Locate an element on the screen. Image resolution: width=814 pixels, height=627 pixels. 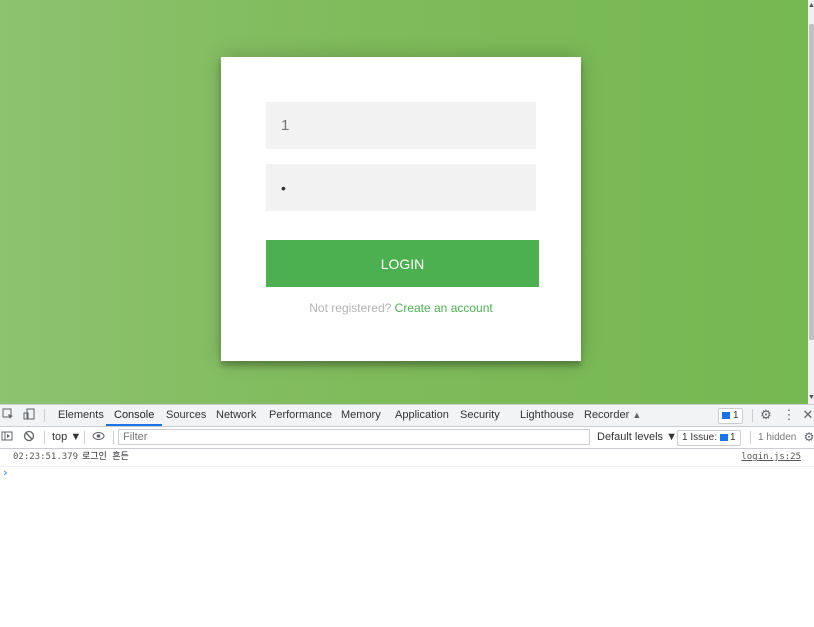
close-devtools-icon: ✕ is located at coordinates (807, 415).